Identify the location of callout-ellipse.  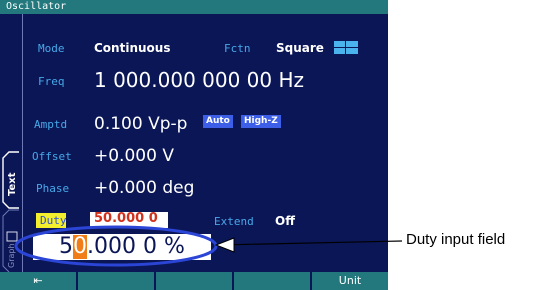
(116, 246).